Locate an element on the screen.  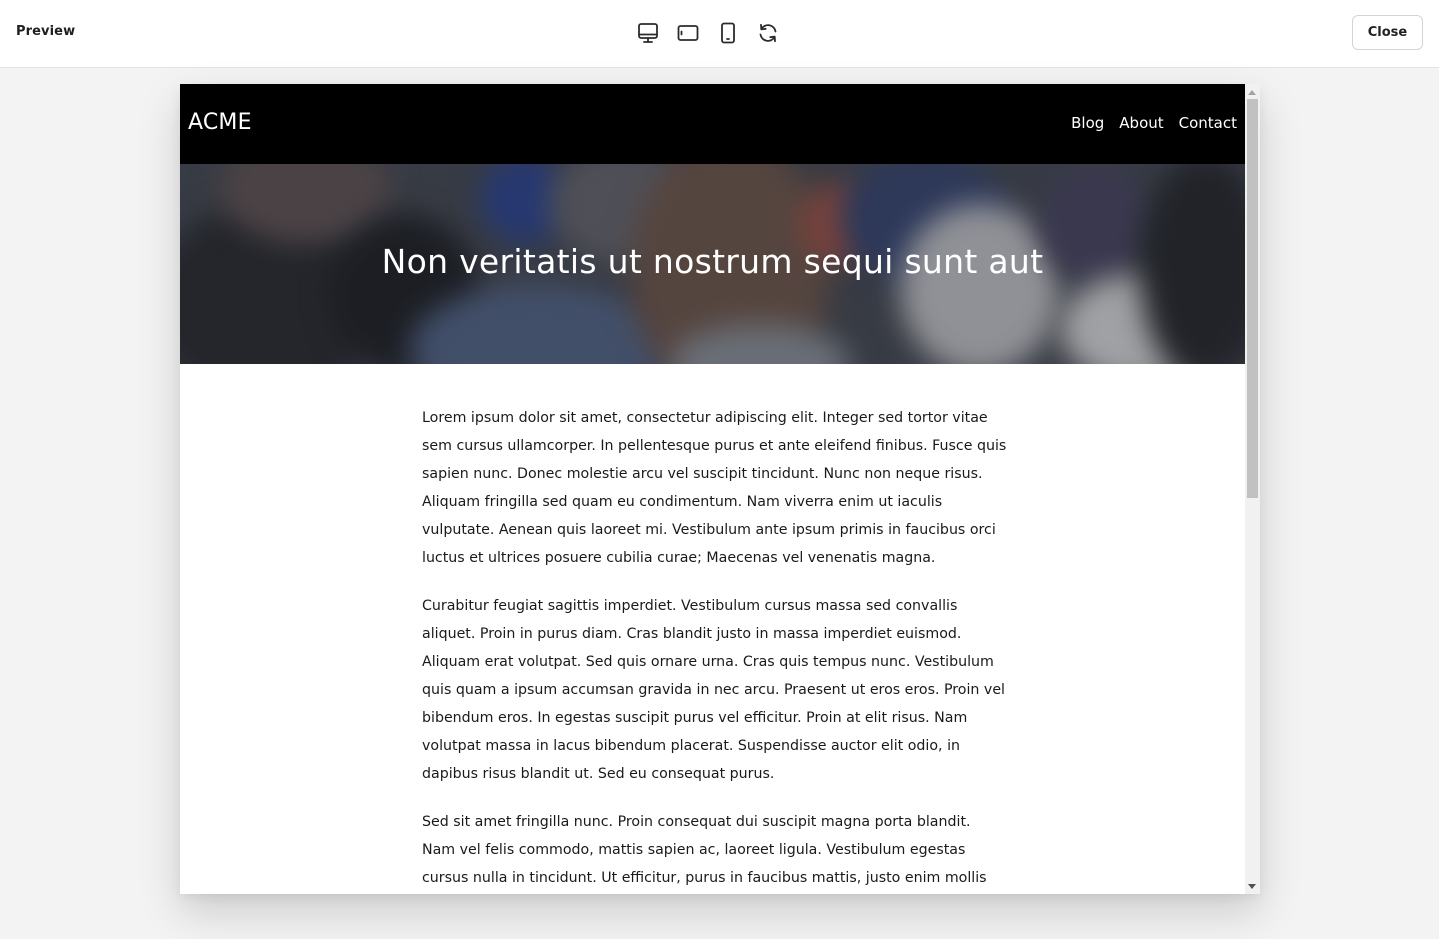
monitor-icon is located at coordinates (648, 33).